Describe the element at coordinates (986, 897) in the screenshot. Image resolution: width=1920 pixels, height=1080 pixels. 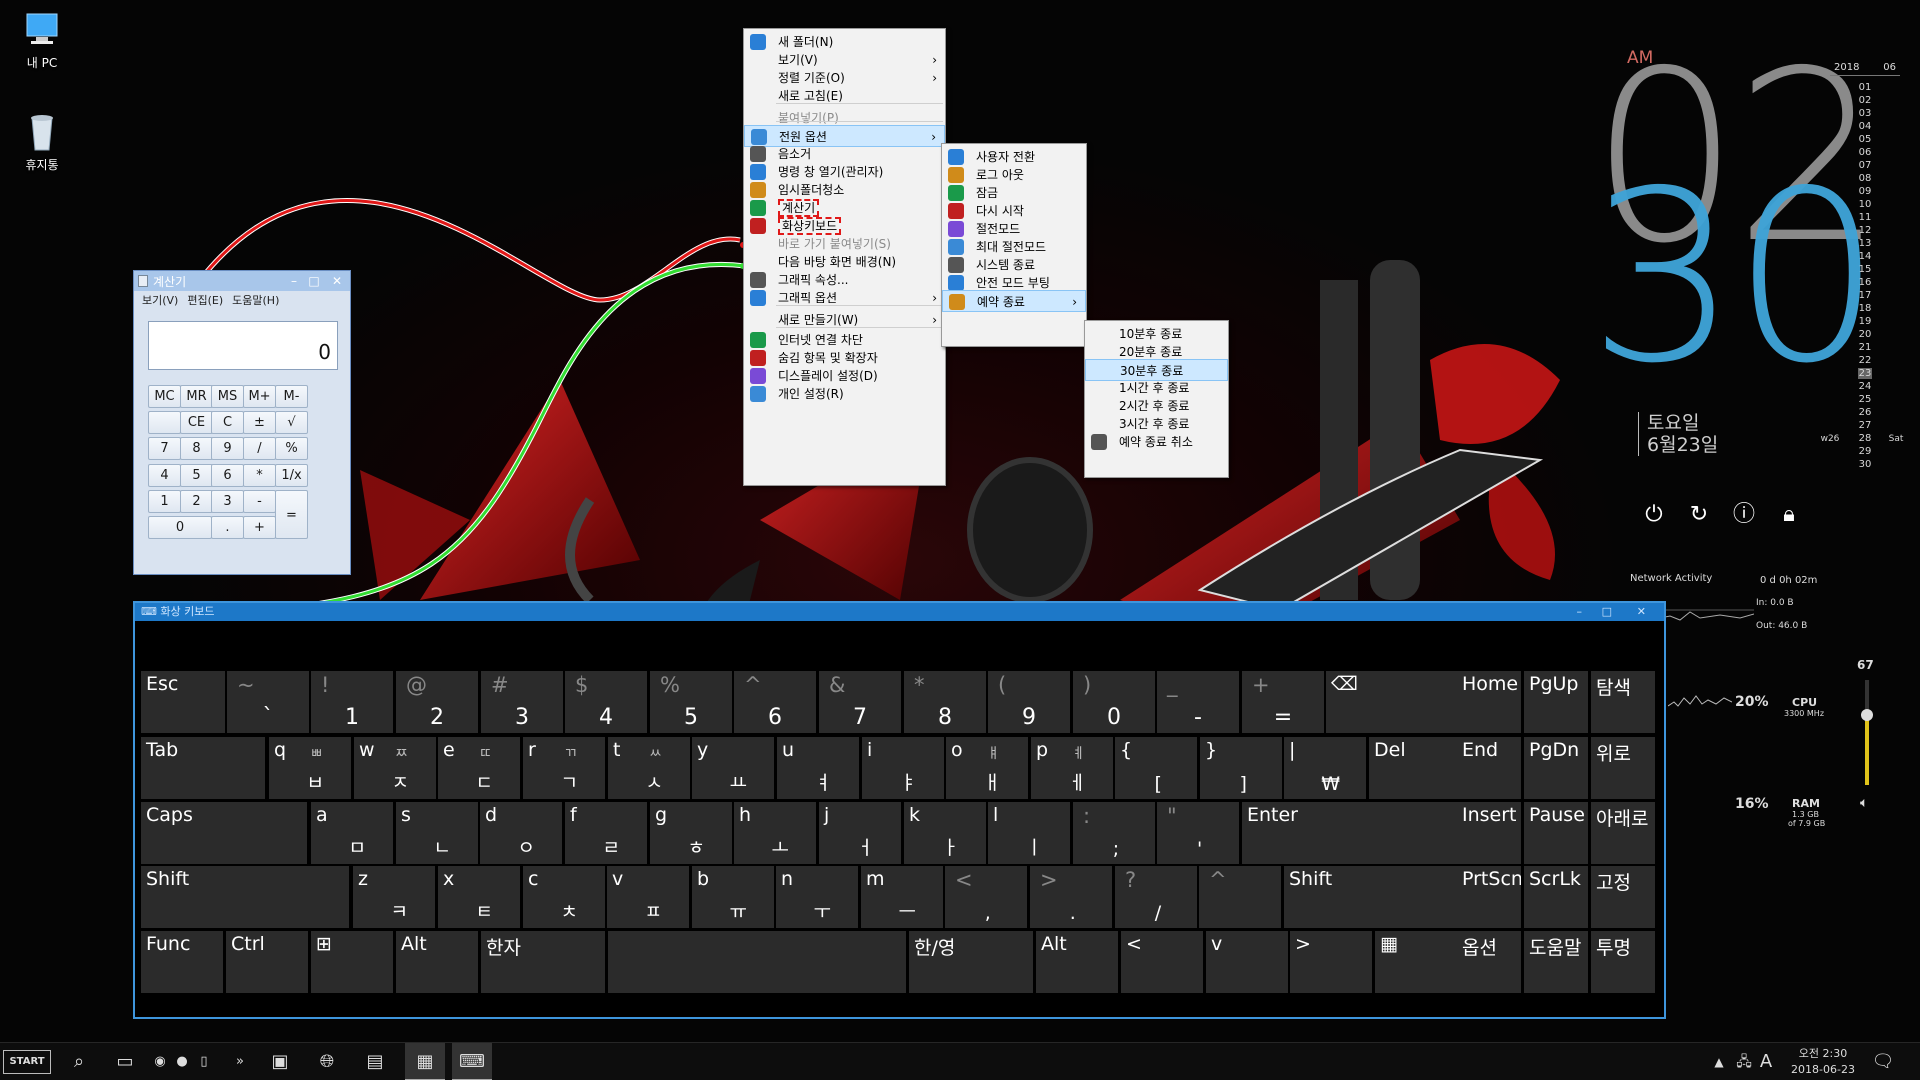
I see `key: <,` at that location.